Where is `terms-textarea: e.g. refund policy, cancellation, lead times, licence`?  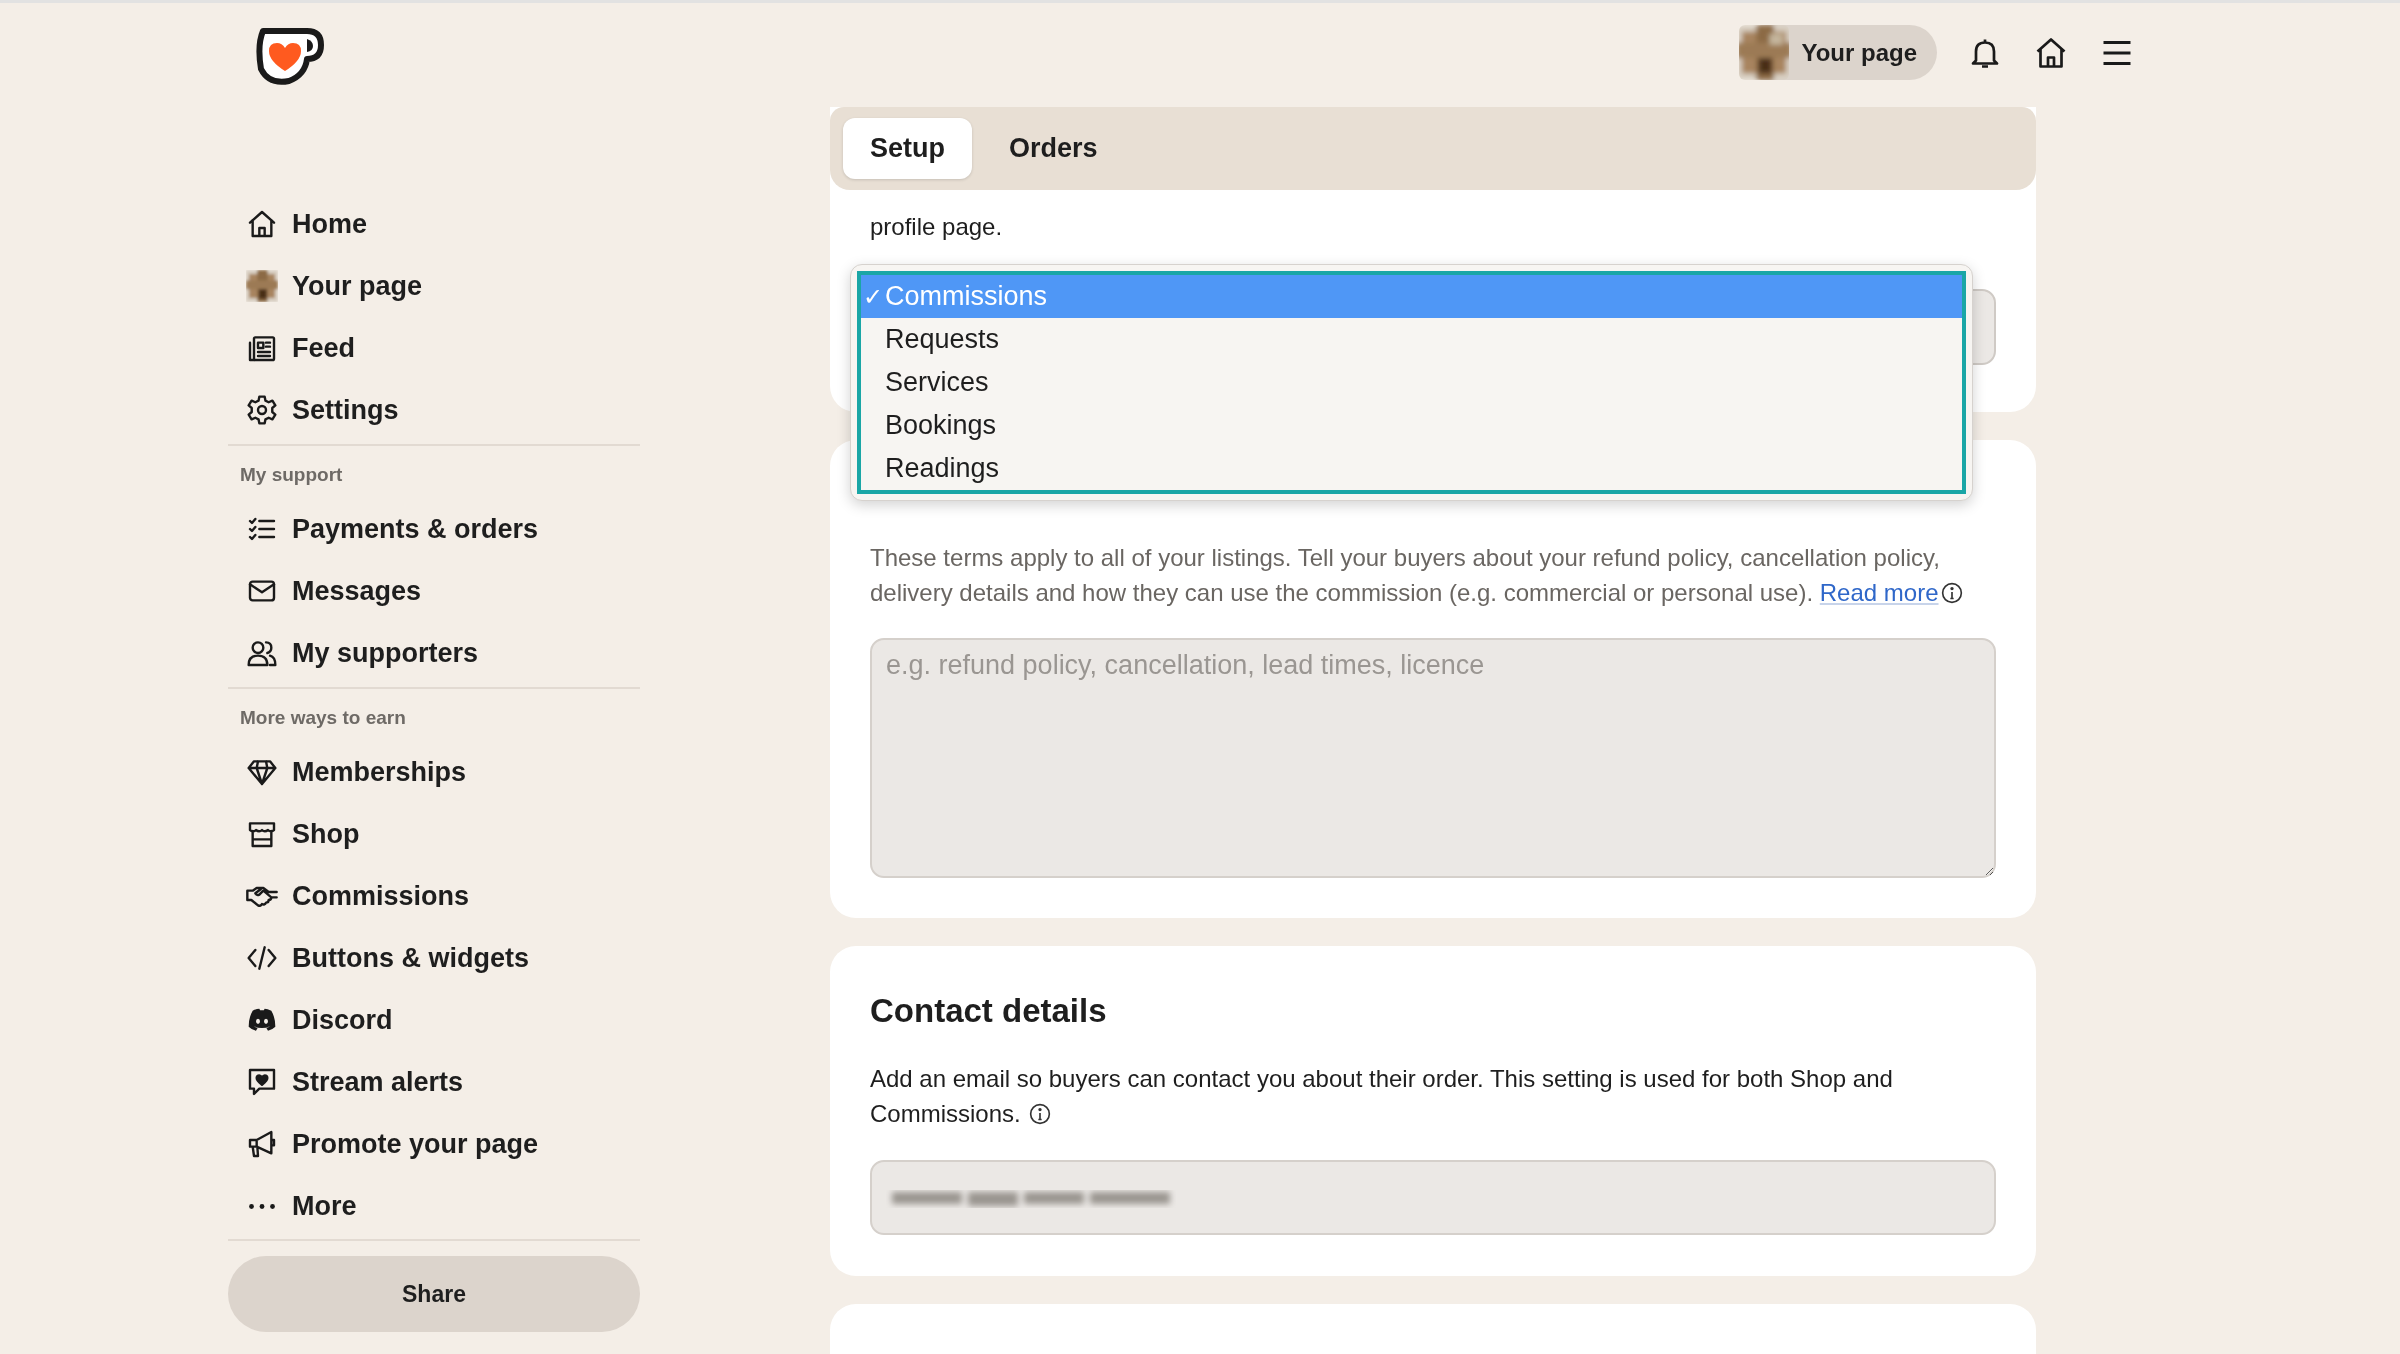
terms-textarea: e.g. refund policy, cancellation, lead times, licence is located at coordinates (1433, 758).